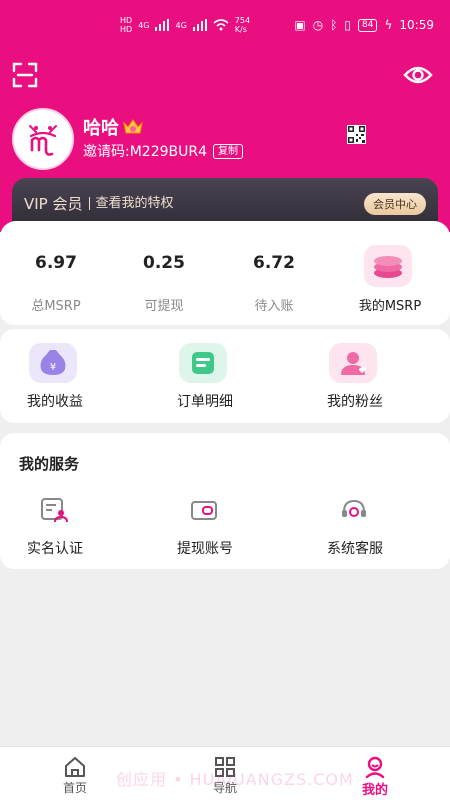 The image size is (450, 800). Describe the element at coordinates (56, 263) in the screenshot. I see `stat-value: 6.97` at that location.